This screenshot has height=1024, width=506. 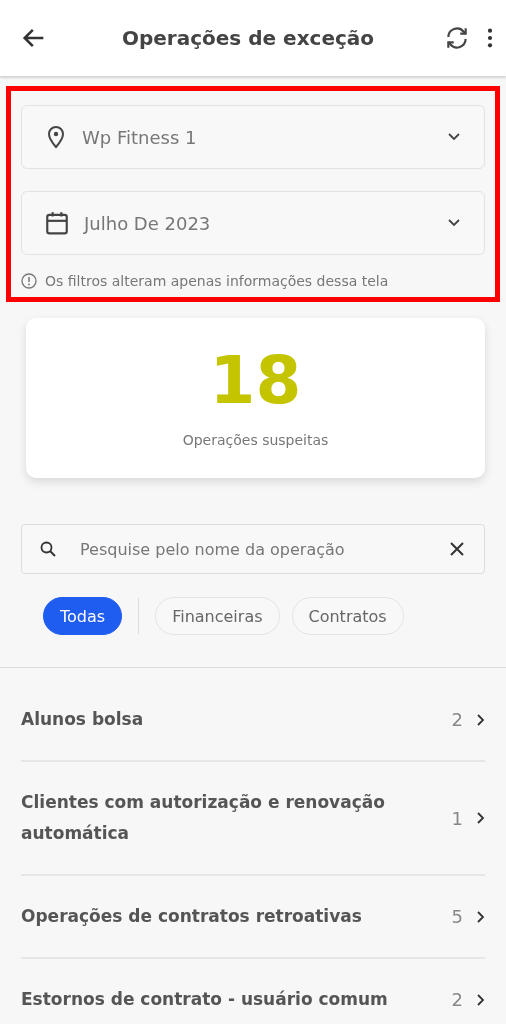 I want to click on calendar-icon, so click(x=57, y=223).